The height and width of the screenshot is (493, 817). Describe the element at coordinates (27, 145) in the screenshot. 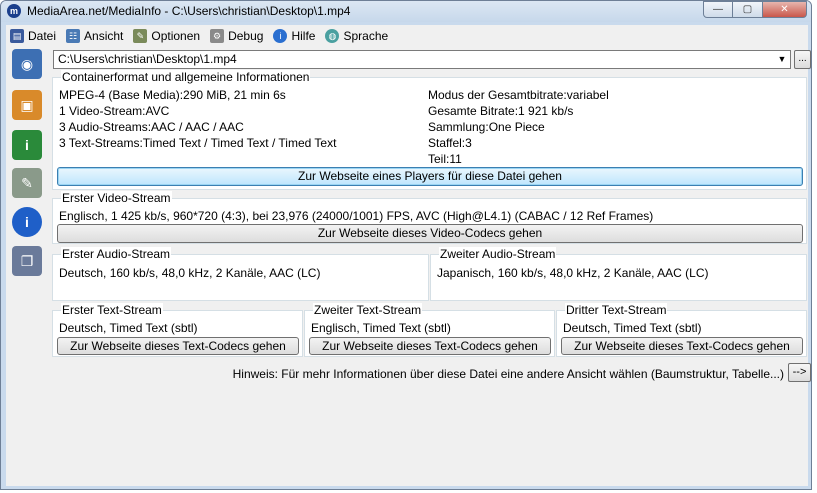

I see `export-info-icon: i` at that location.